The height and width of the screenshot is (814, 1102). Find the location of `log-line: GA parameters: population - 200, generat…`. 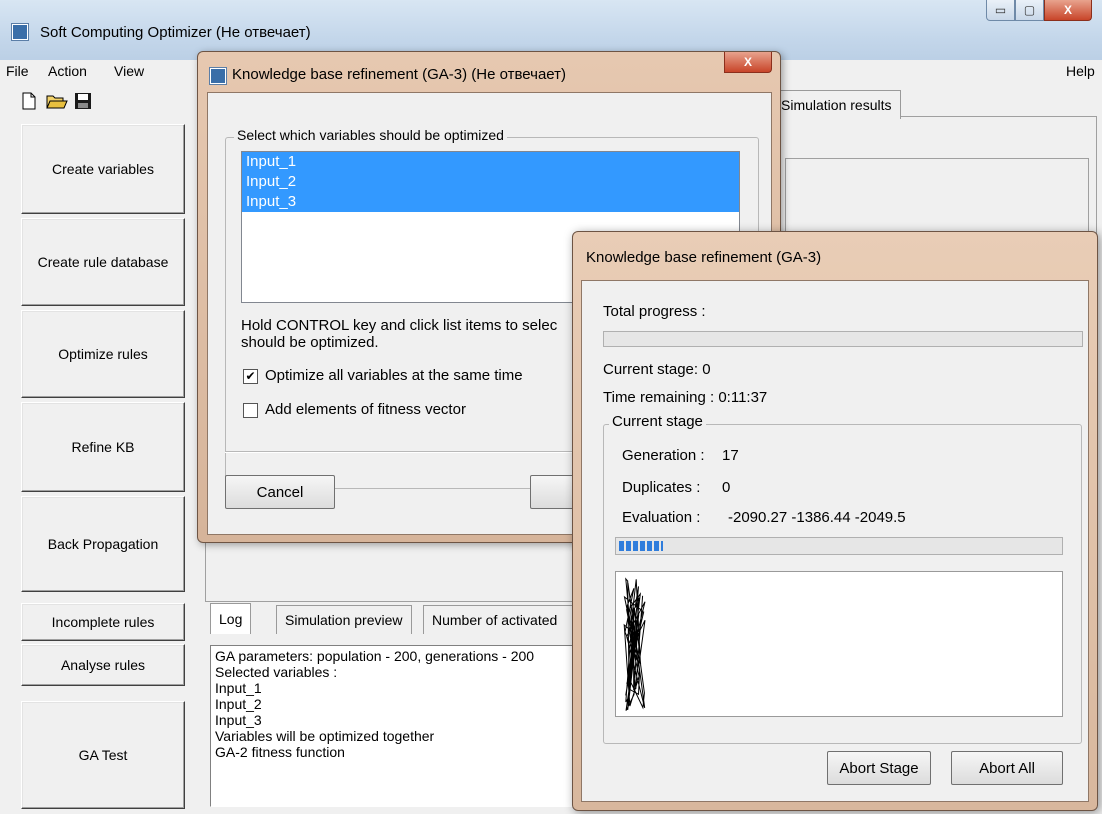

log-line: GA parameters: population - 200, generat… is located at coordinates (375, 656).